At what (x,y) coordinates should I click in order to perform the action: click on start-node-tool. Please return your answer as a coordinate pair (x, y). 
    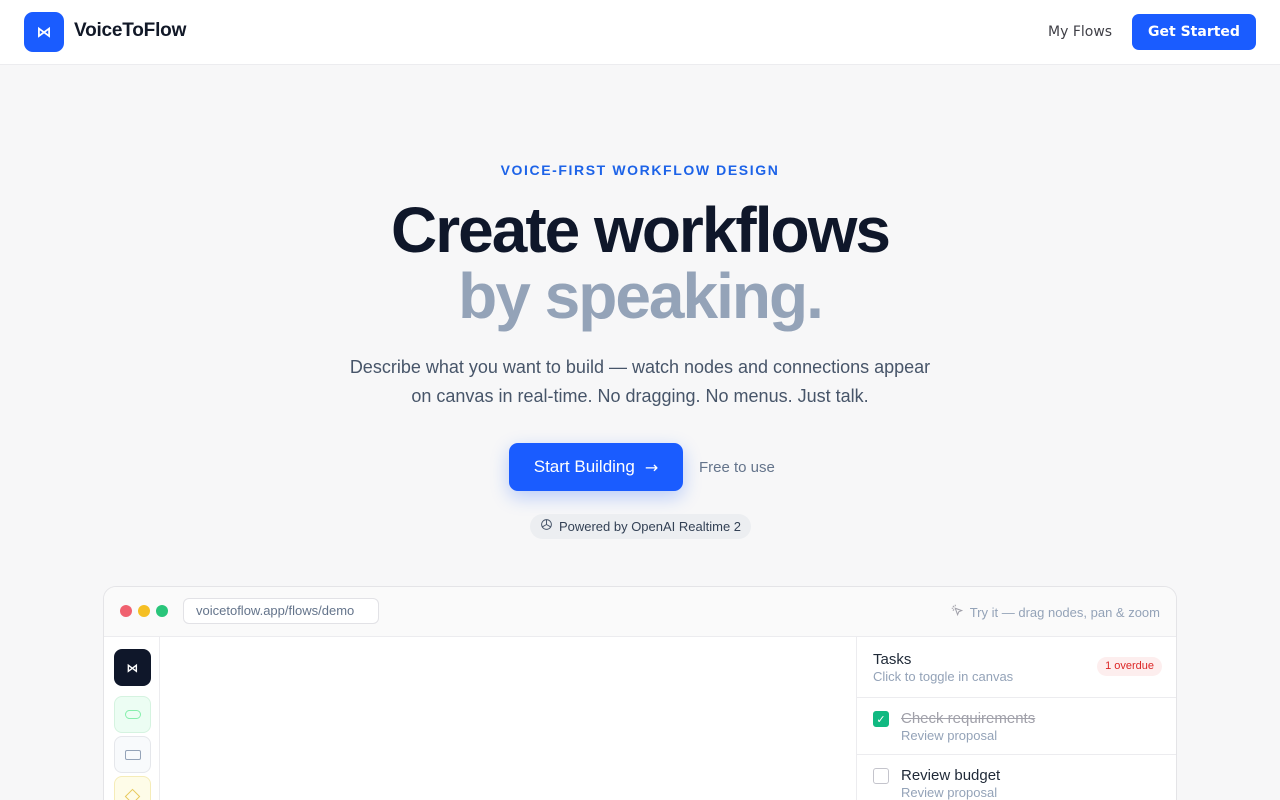
    Looking at the image, I should click on (132, 714).